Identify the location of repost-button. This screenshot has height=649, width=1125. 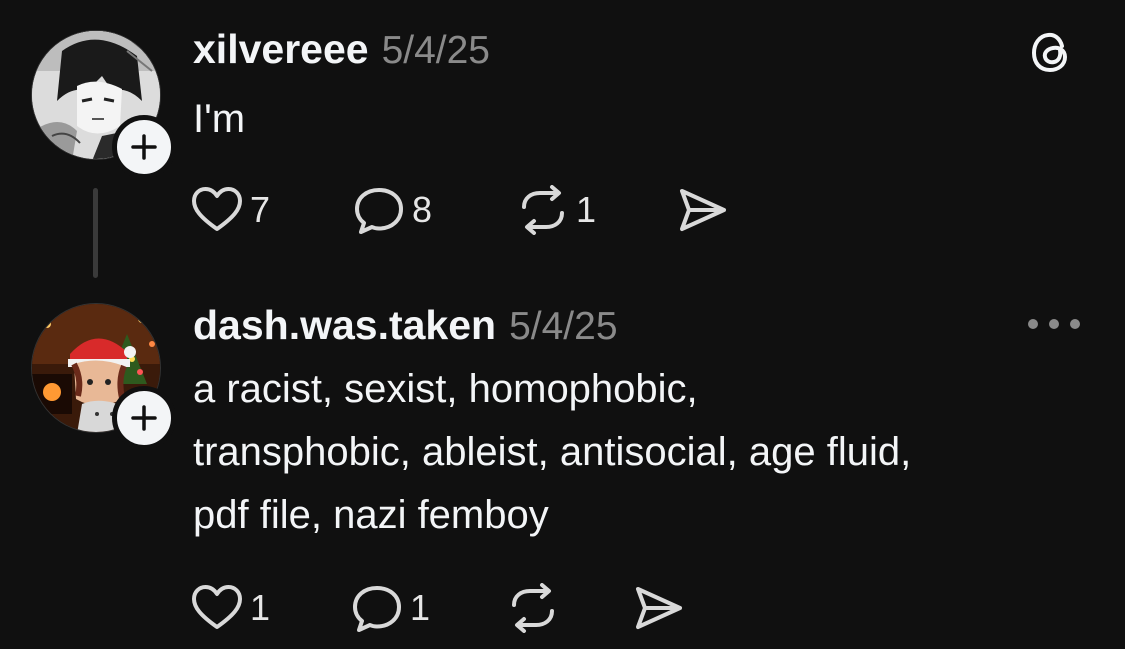
(533, 608).